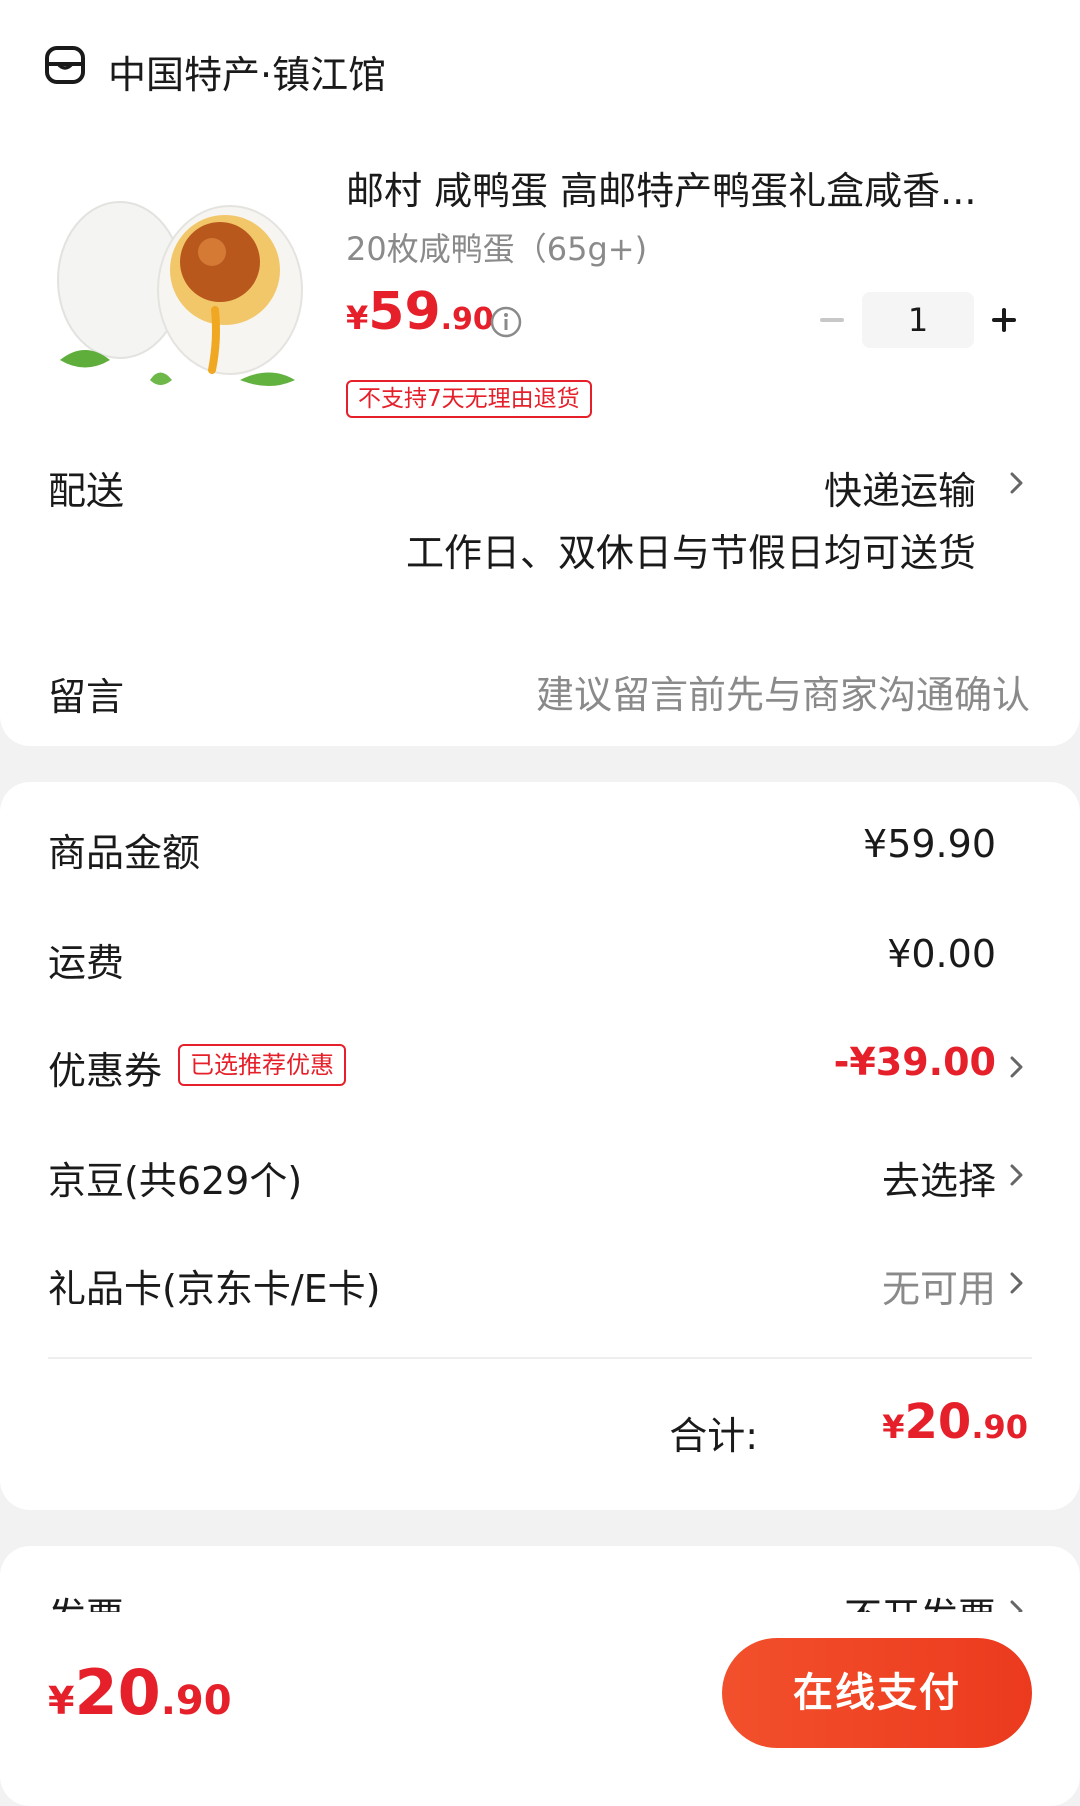 This screenshot has width=1080, height=1806. I want to click on jd-beans-value: 去选择, so click(939, 1177).